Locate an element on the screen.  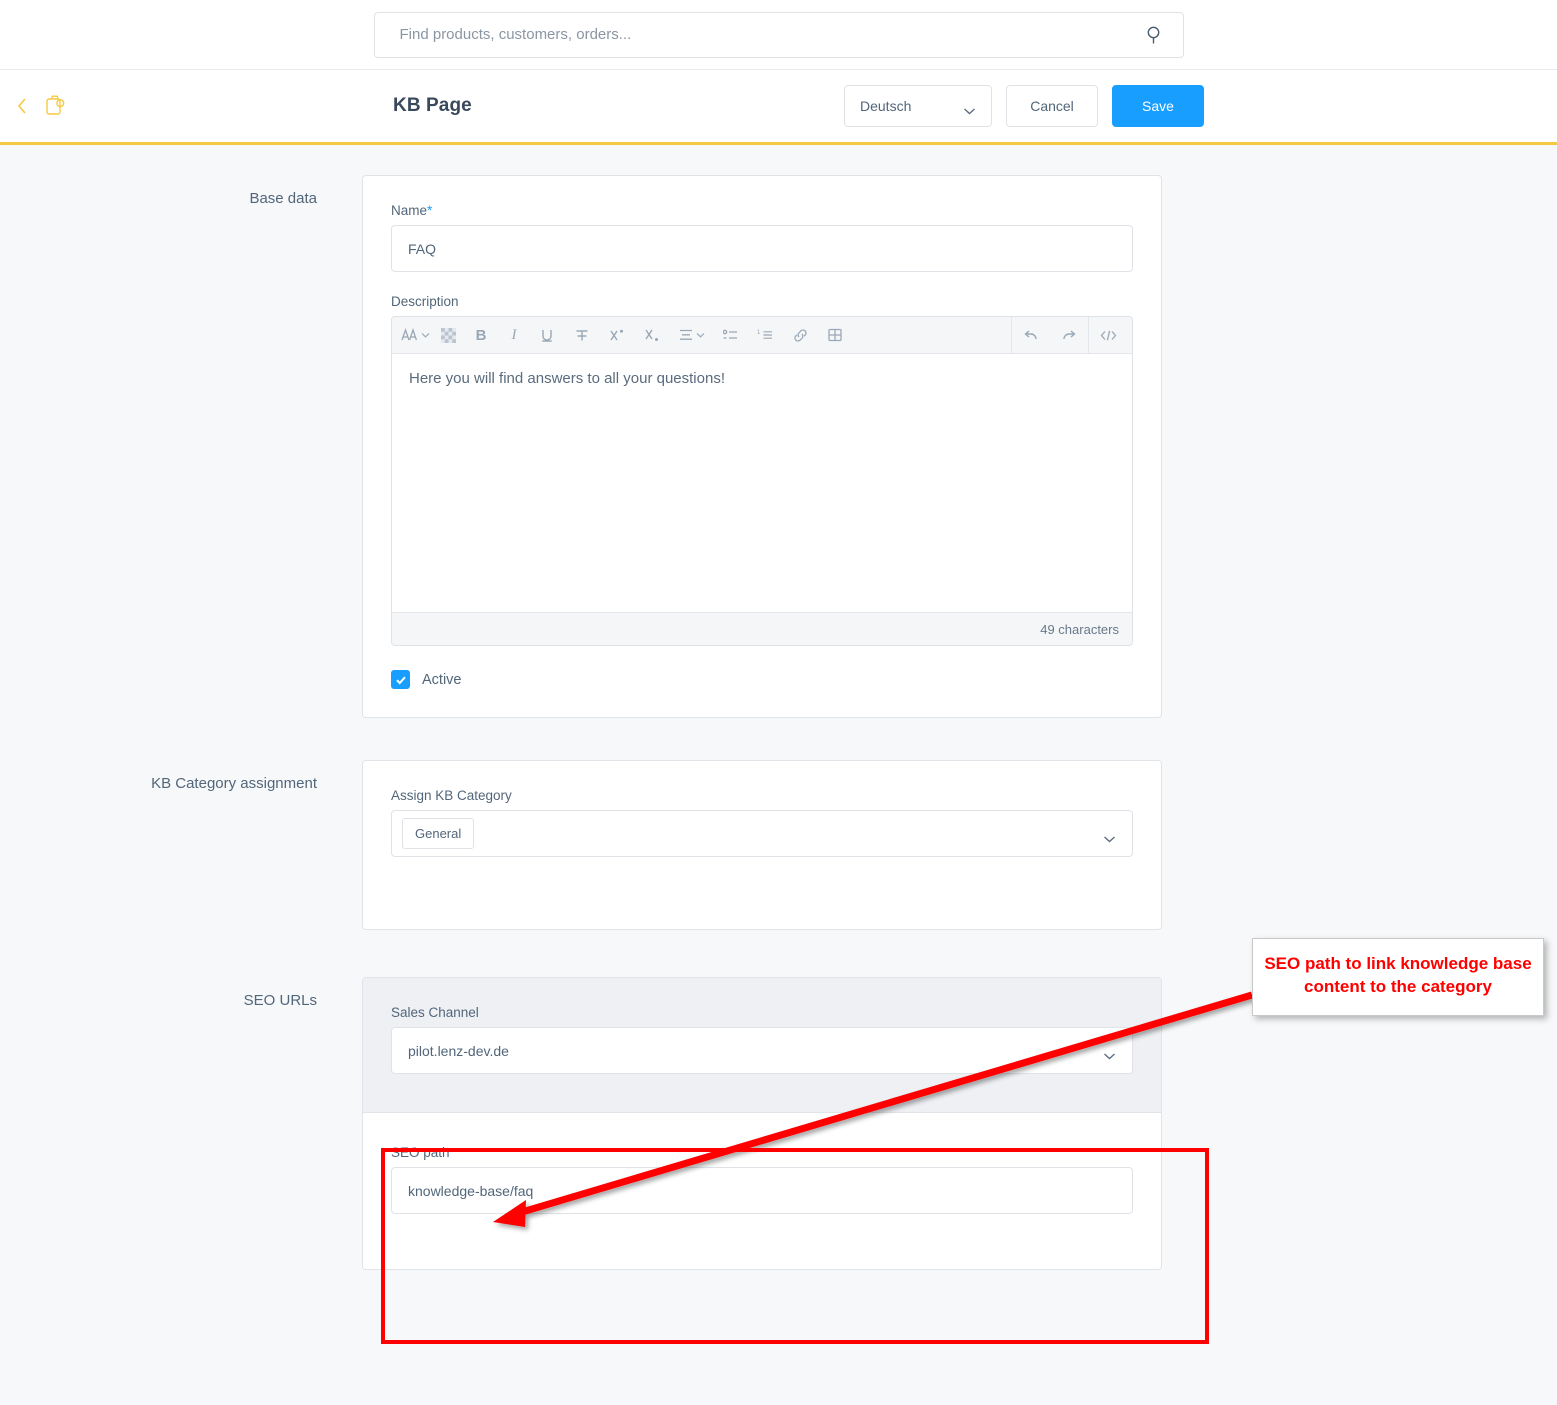
name-field-group: Name* is located at coordinates (762, 237).